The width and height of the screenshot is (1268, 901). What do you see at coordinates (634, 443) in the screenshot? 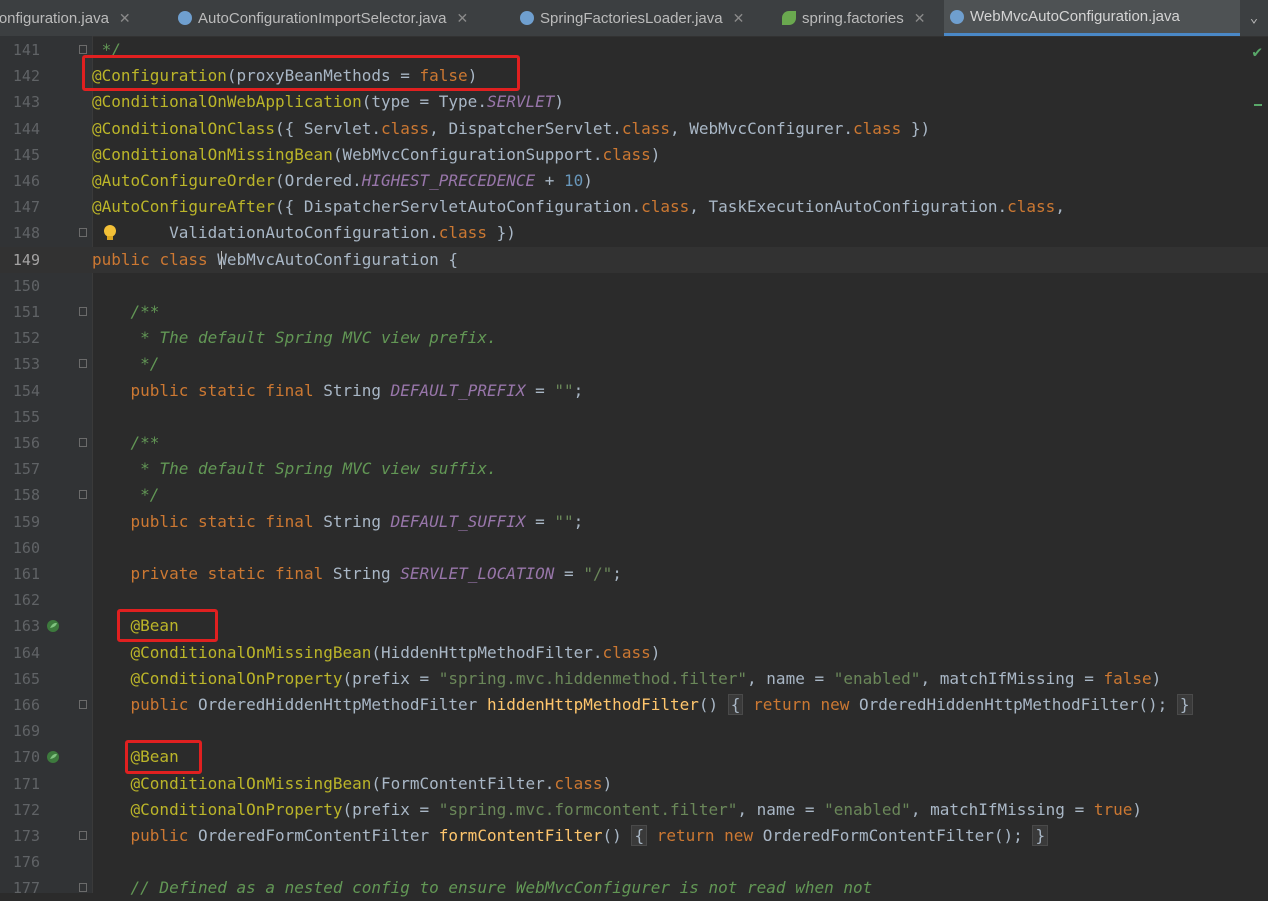
I see `code-line: 156 /**` at bounding box center [634, 443].